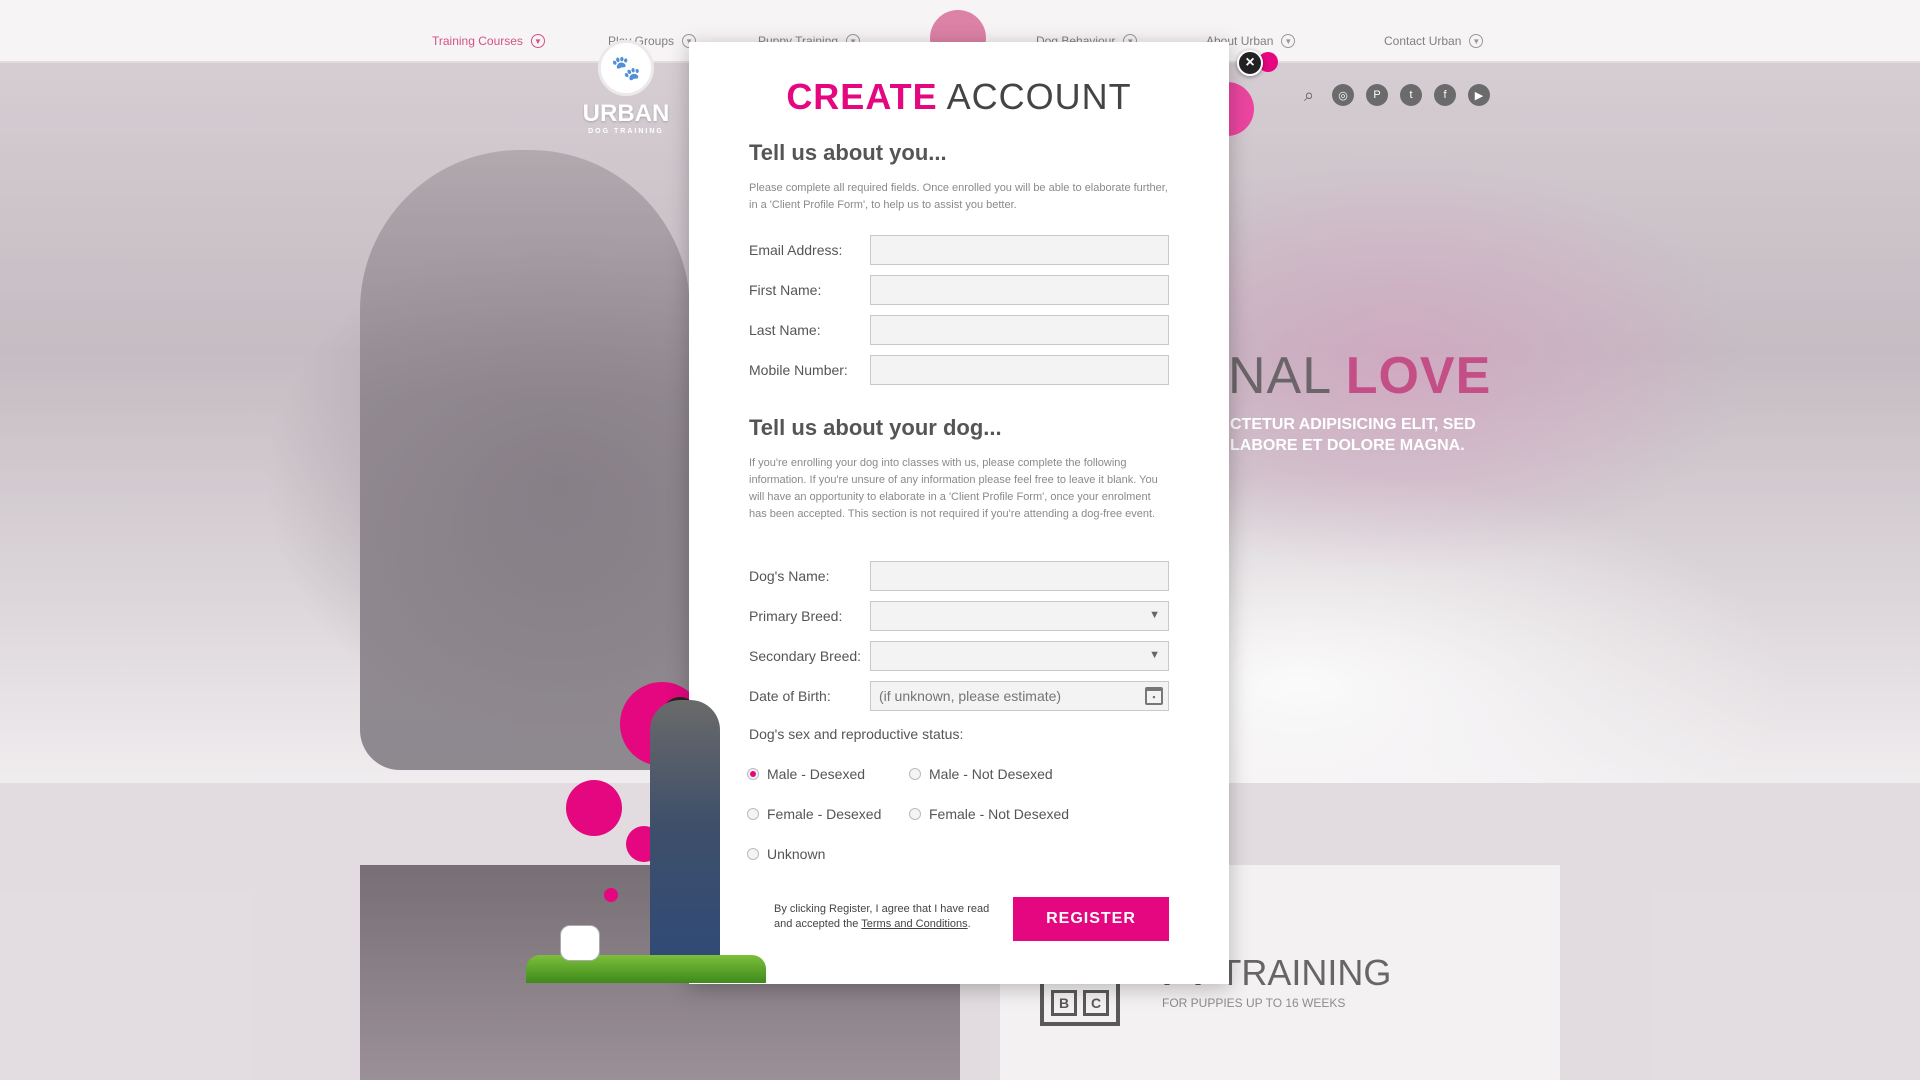 The height and width of the screenshot is (1080, 1920). What do you see at coordinates (796, 616) in the screenshot?
I see `primary-breed-label: Primary Breed:` at bounding box center [796, 616].